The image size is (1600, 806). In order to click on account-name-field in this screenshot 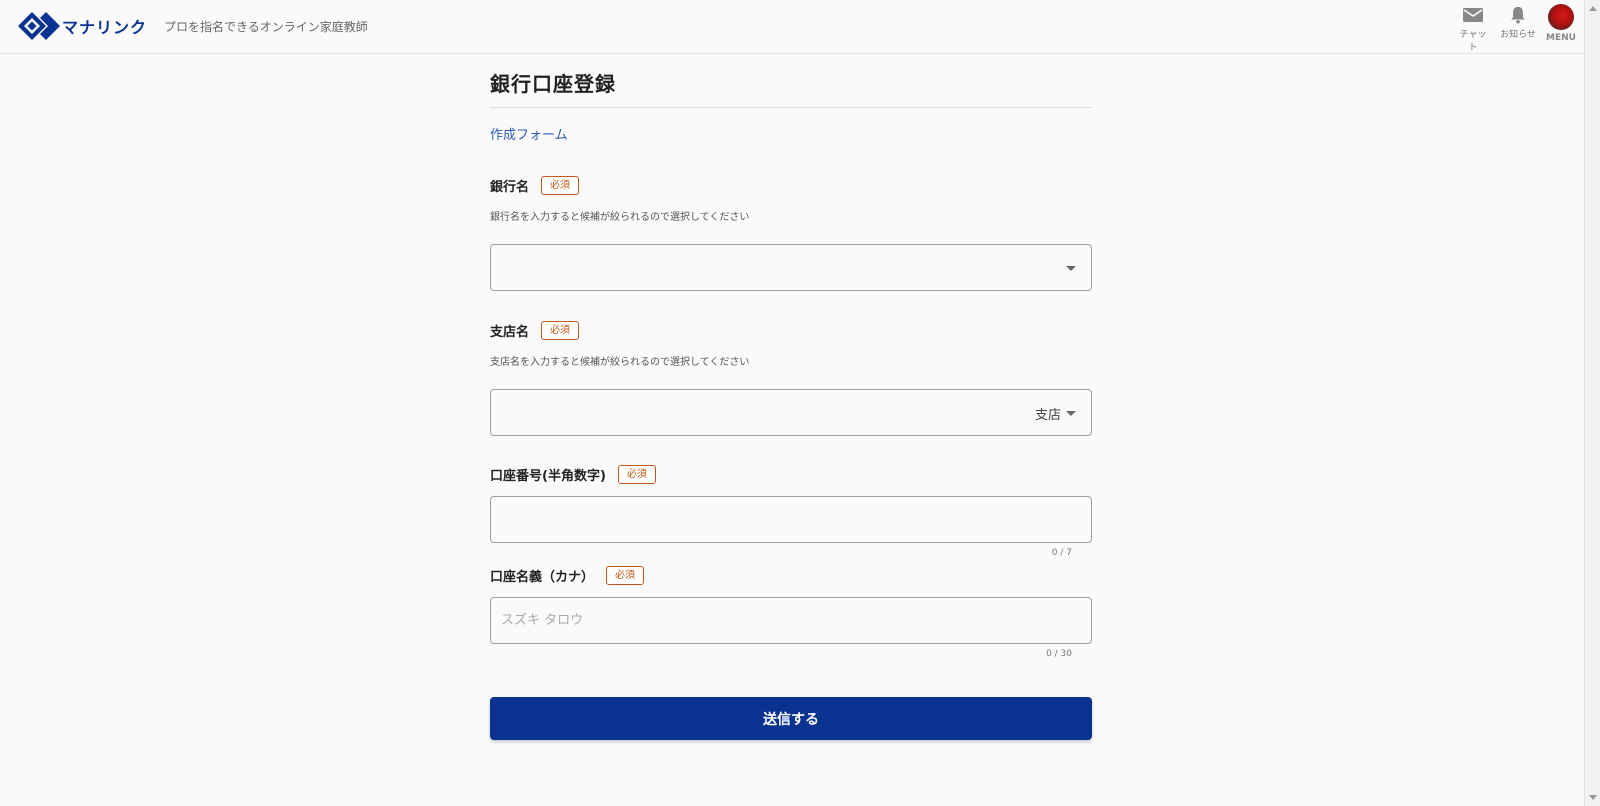, I will do `click(791, 620)`.